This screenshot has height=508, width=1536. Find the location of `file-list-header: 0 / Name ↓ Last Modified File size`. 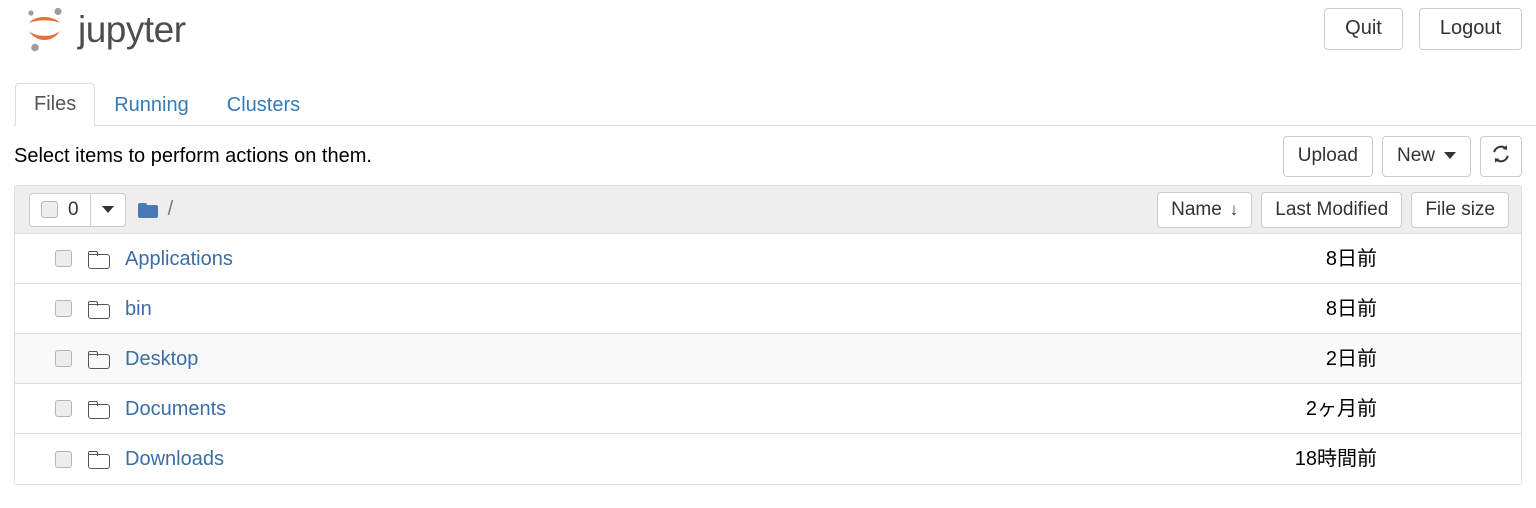

file-list-header: 0 / Name ↓ Last Modified File size is located at coordinates (768, 210).